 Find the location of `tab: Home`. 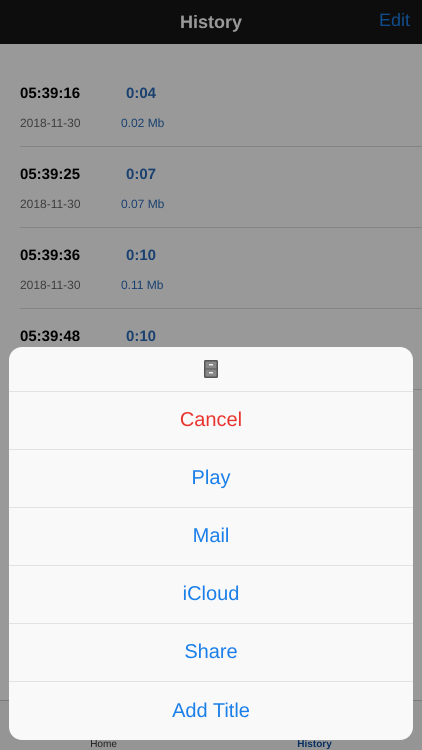

tab: Home is located at coordinates (103, 745).